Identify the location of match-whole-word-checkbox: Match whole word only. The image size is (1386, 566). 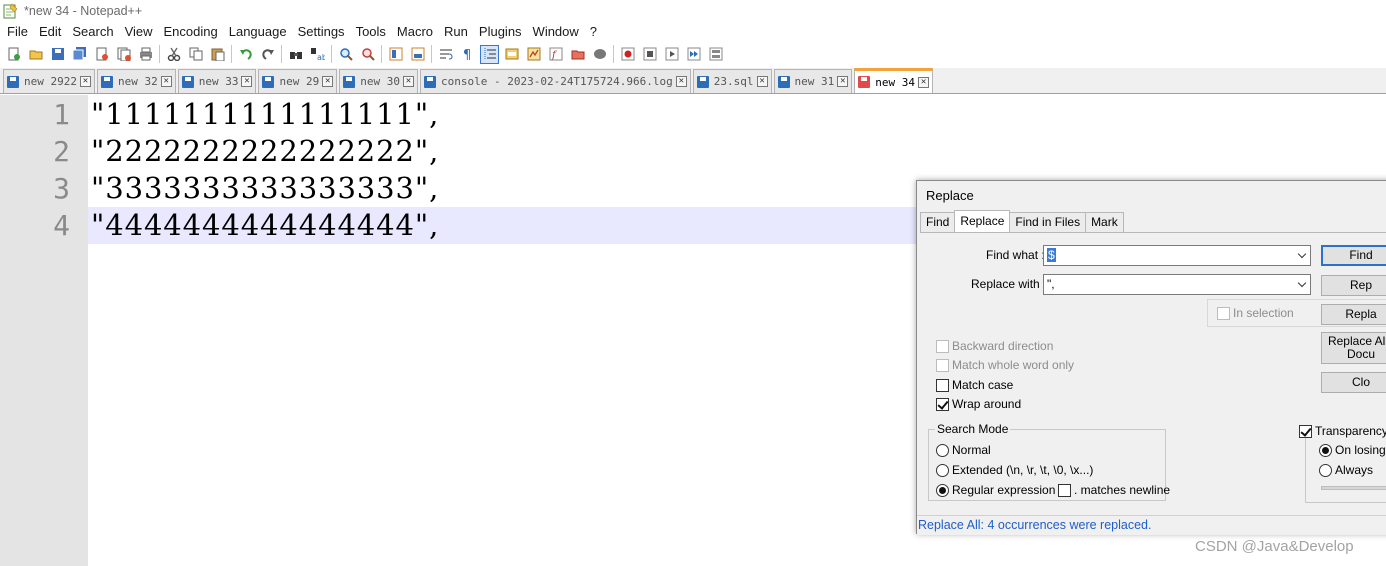
(1005, 365).